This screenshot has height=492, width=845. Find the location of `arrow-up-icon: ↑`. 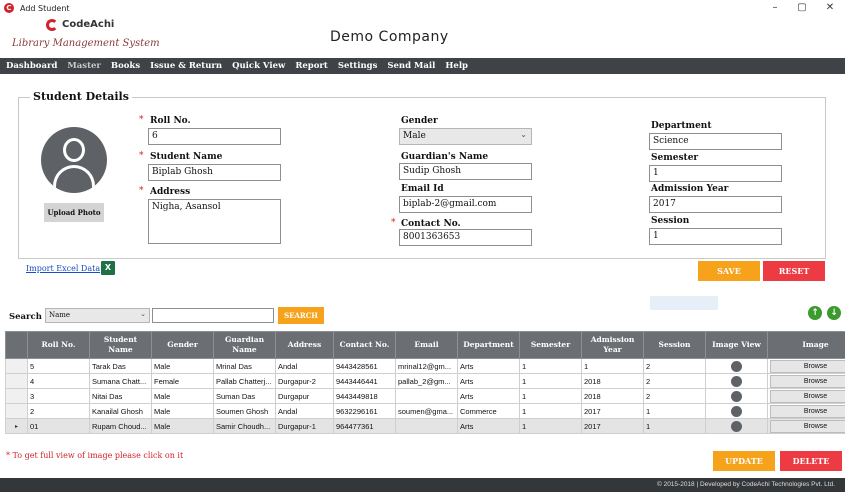

arrow-up-icon: ↑ is located at coordinates (815, 313).